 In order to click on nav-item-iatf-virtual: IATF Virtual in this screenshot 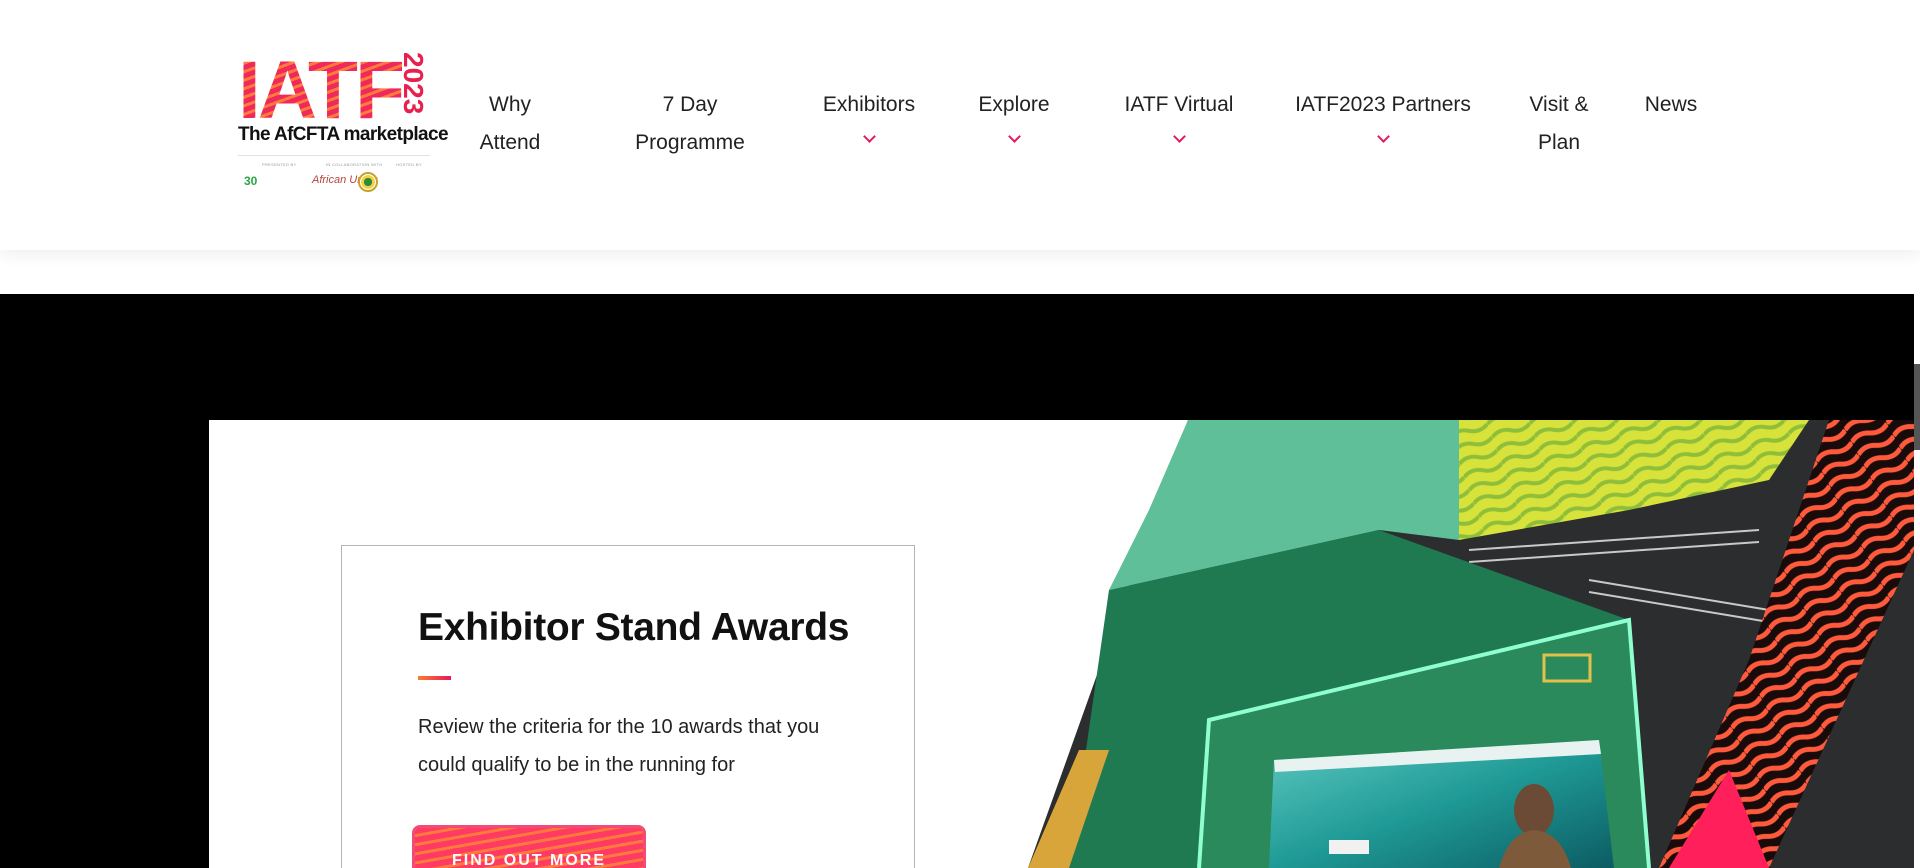, I will do `click(1179, 114)`.